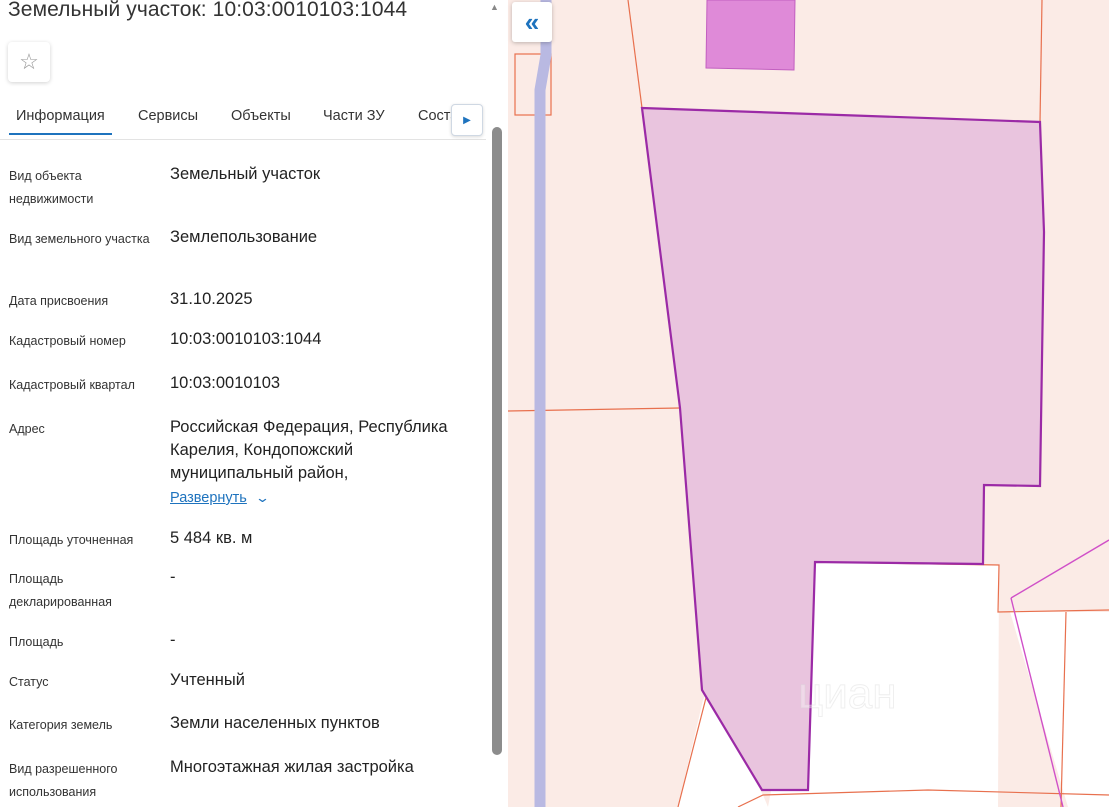  Describe the element at coordinates (1053, 709) in the screenshot. I see `map-empty-area` at that location.